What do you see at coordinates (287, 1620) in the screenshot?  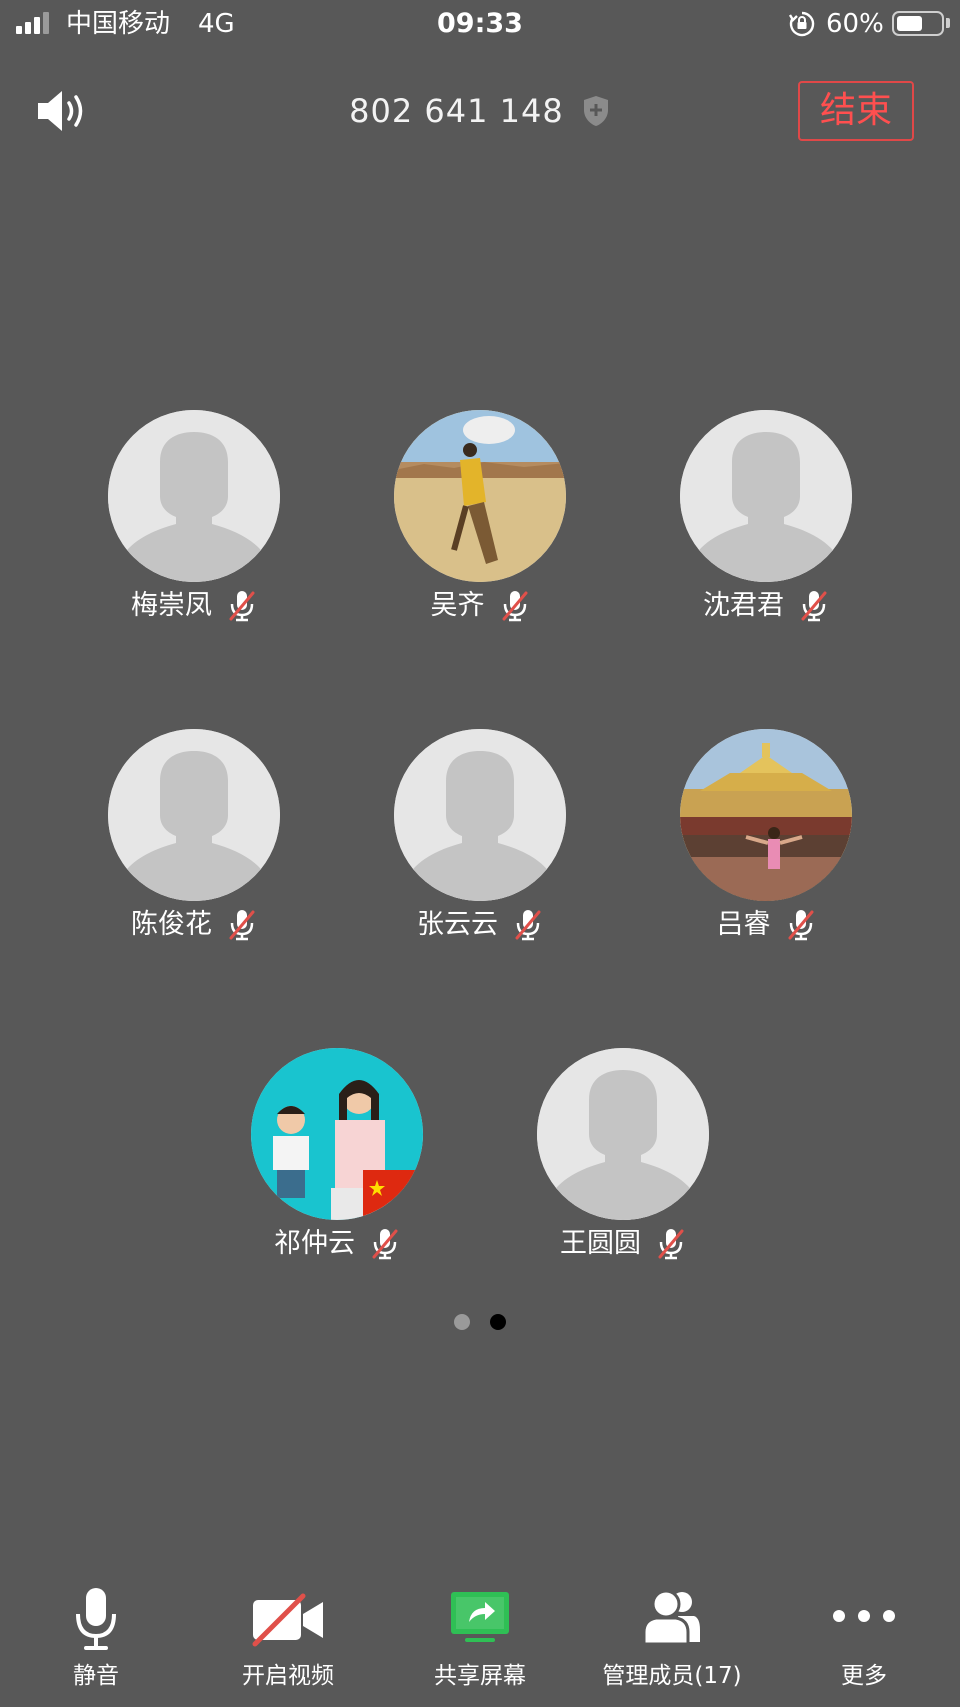 I see `video-off-icon` at bounding box center [287, 1620].